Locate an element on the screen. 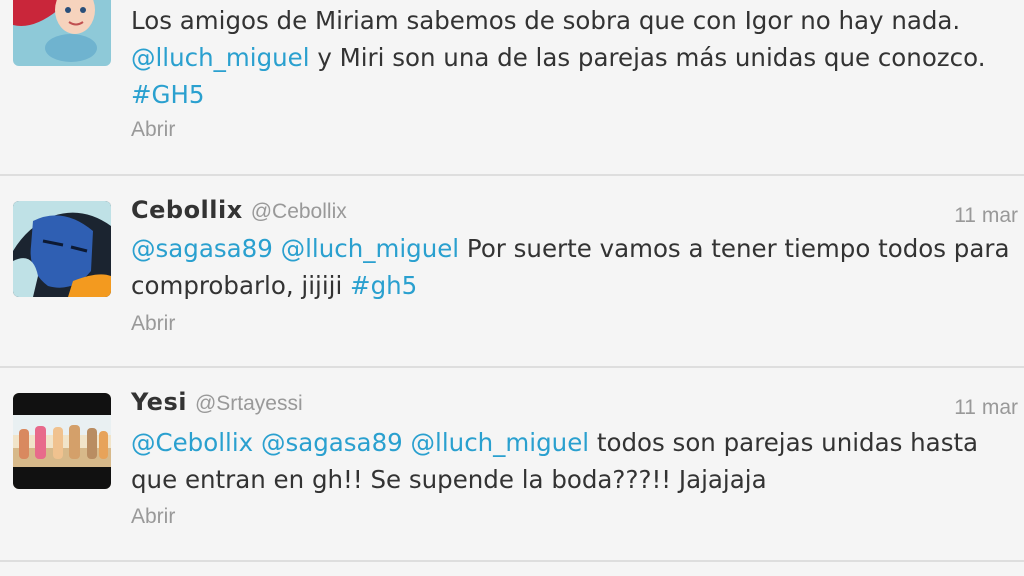  tweet-header: Cebollix @Cebollix is located at coordinates (239, 211).